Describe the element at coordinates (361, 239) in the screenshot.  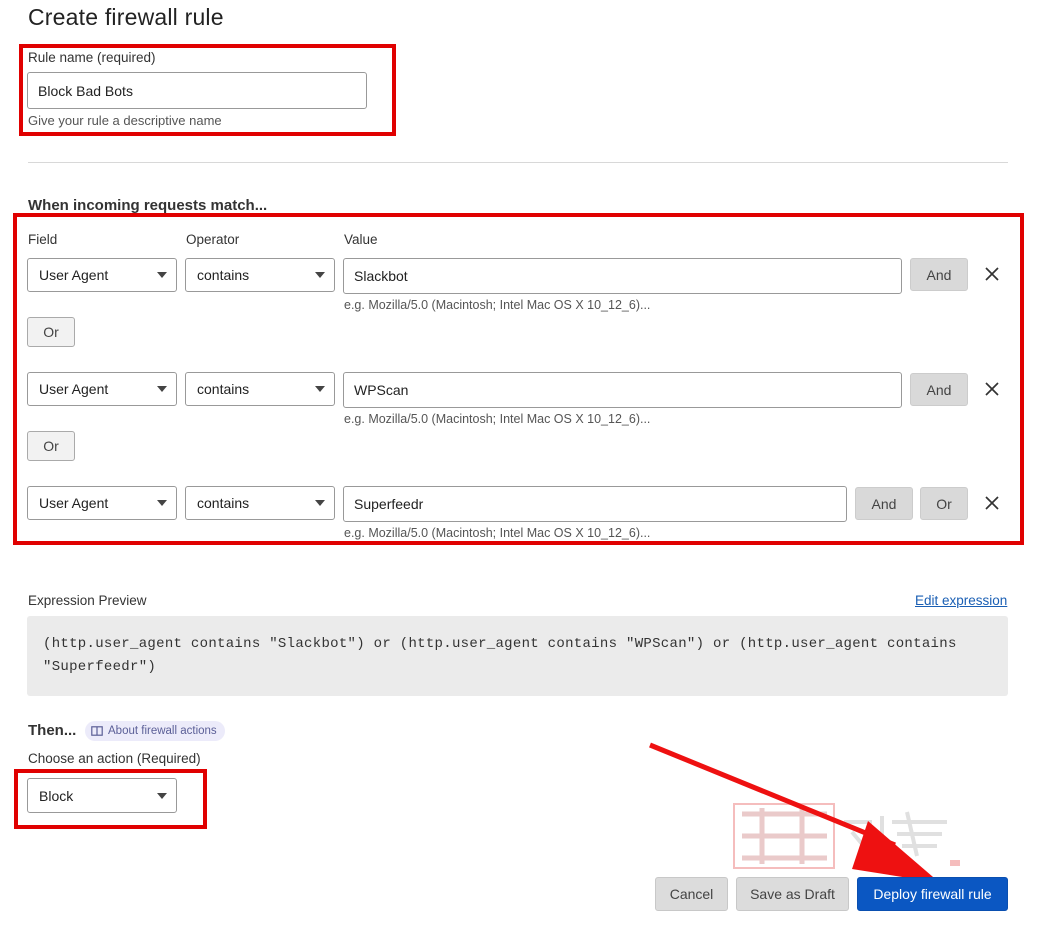
I see `column-header-value: Value` at that location.